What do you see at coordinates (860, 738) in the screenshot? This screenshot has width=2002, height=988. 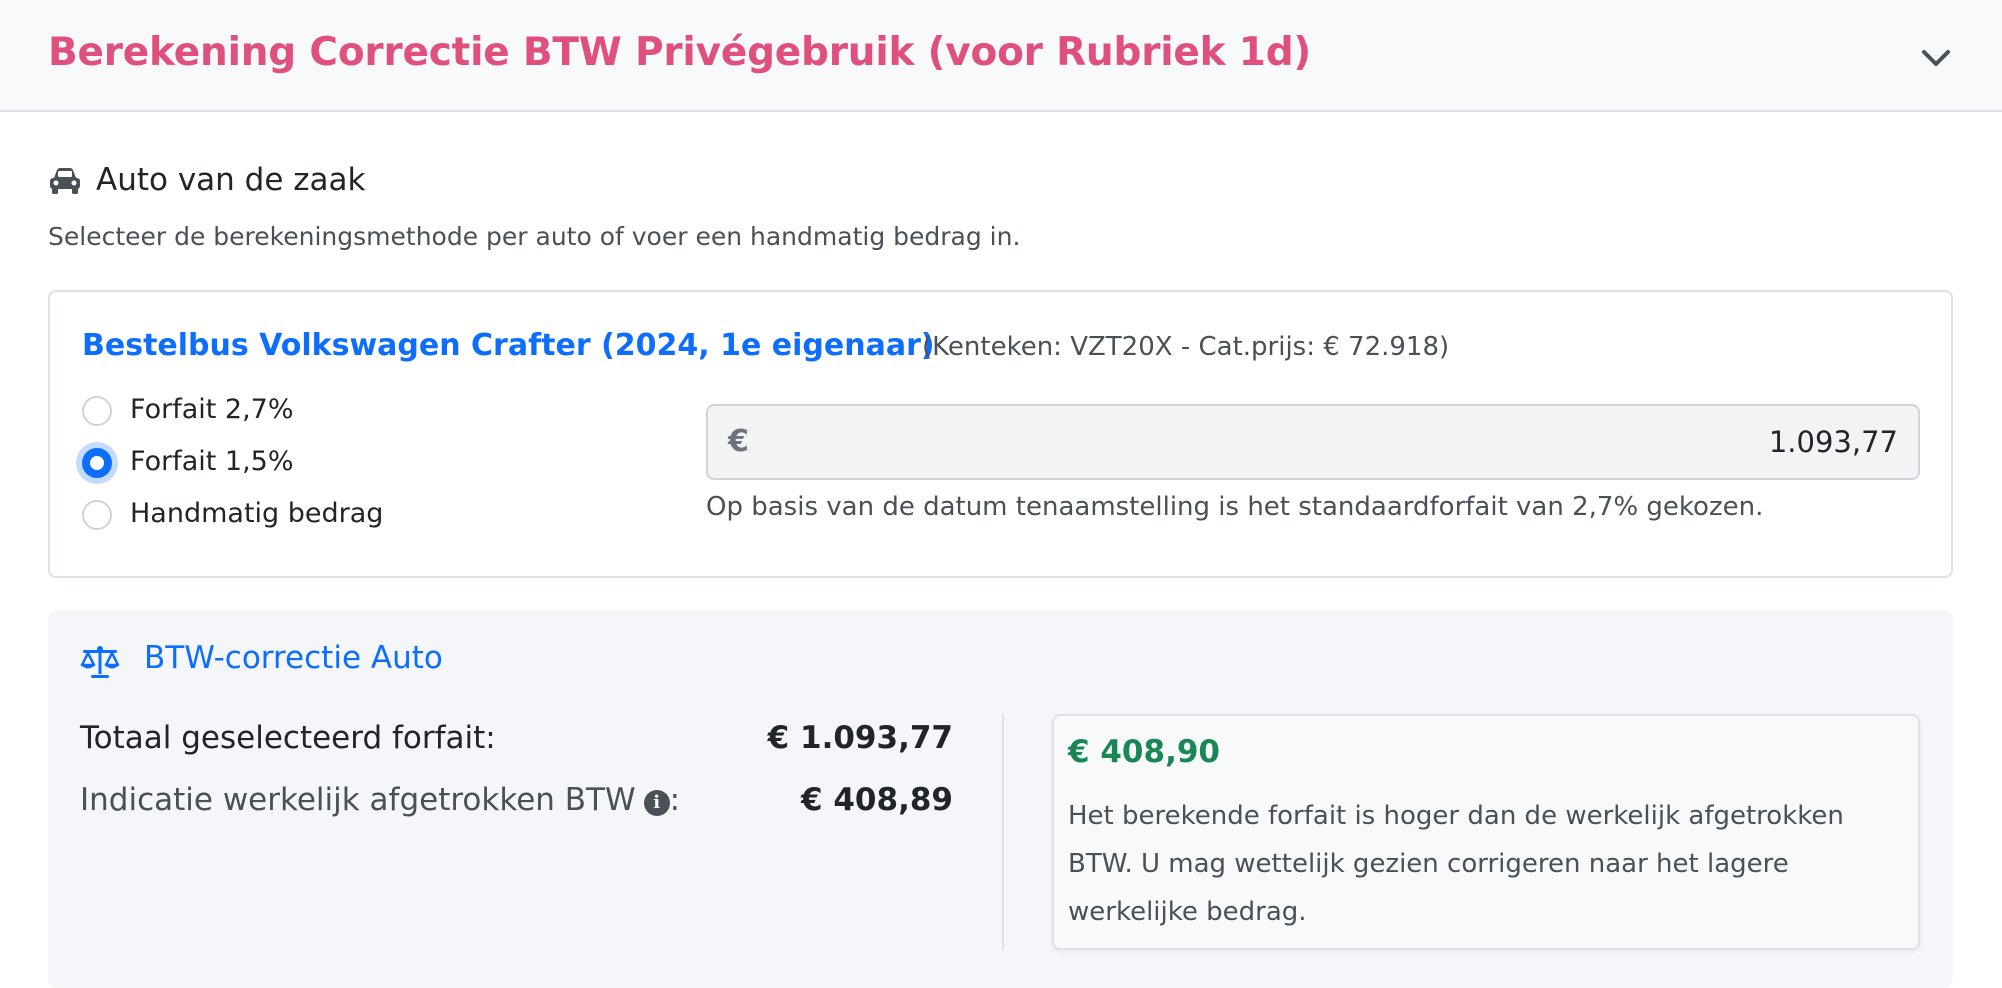 I see `total-forfait-value: € 1.093,77` at bounding box center [860, 738].